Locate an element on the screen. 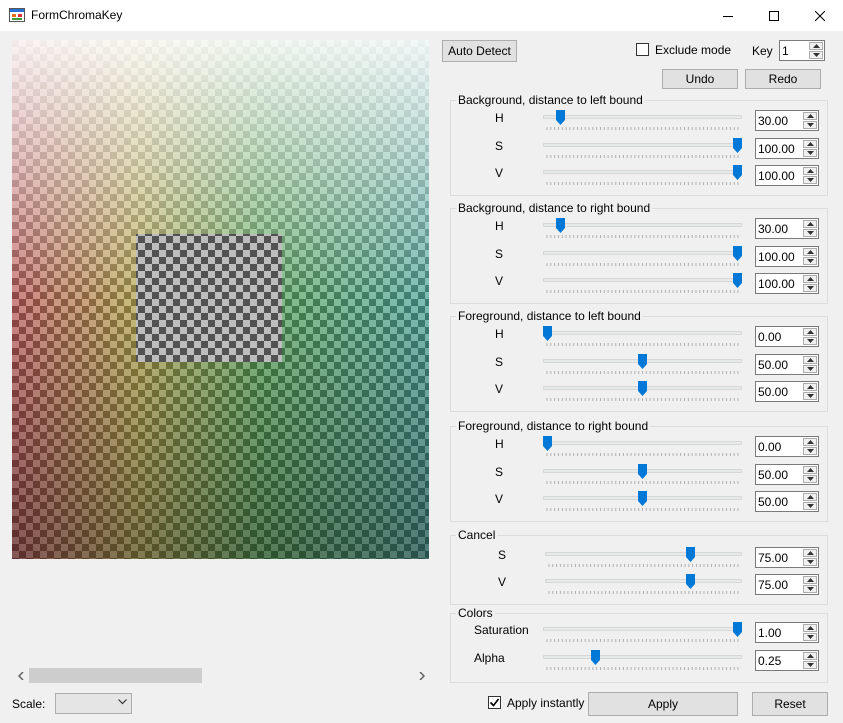 This screenshot has width=843, height=723. chevron-up-icon is located at coordinates (810, 116).